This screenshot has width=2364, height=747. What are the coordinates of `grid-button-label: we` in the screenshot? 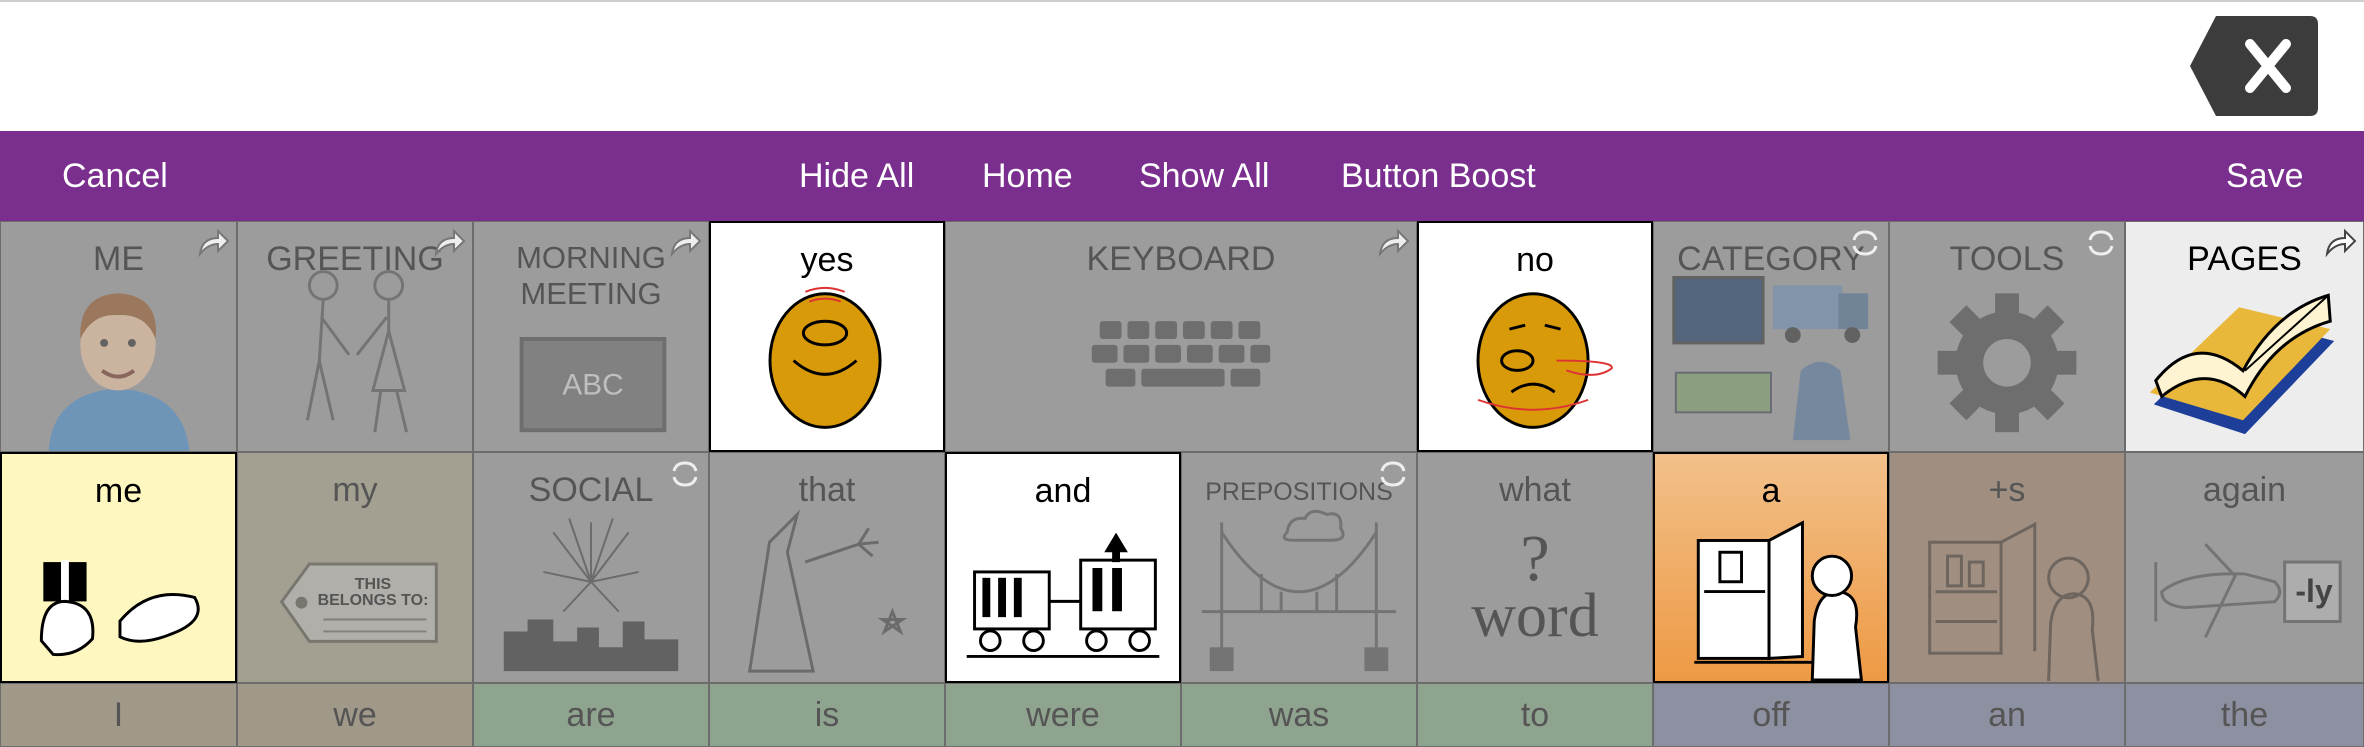 It's located at (355, 715).